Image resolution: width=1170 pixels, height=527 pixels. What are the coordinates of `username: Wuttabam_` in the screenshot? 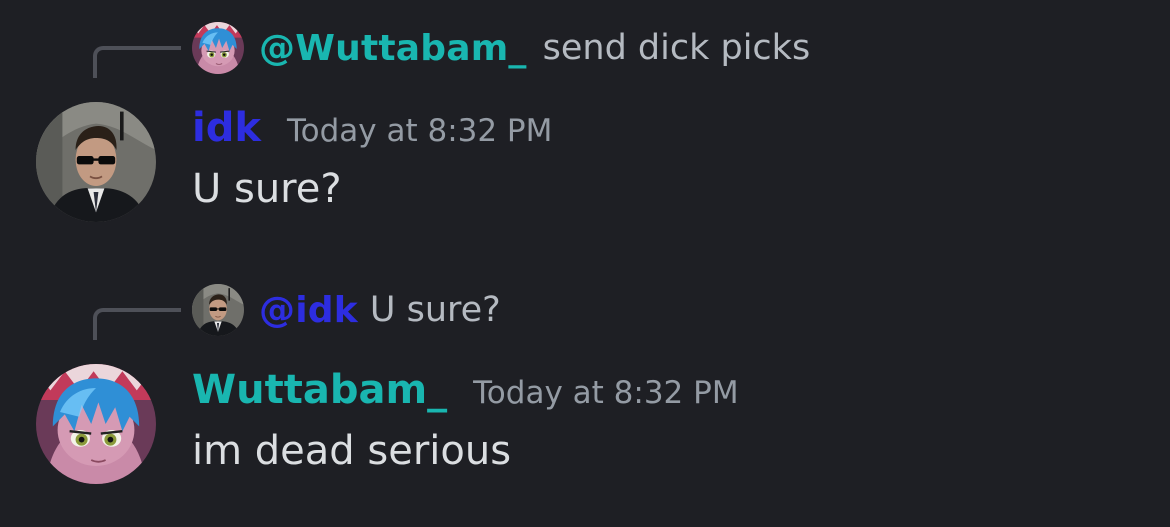 It's located at (319, 390).